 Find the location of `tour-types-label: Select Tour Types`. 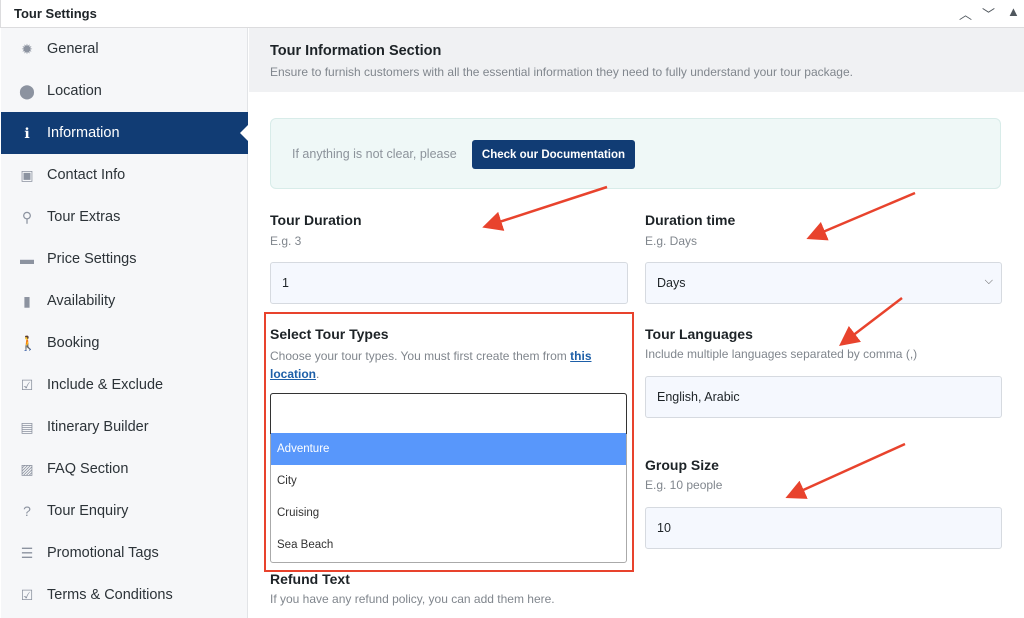

tour-types-label: Select Tour Types is located at coordinates (329, 334).